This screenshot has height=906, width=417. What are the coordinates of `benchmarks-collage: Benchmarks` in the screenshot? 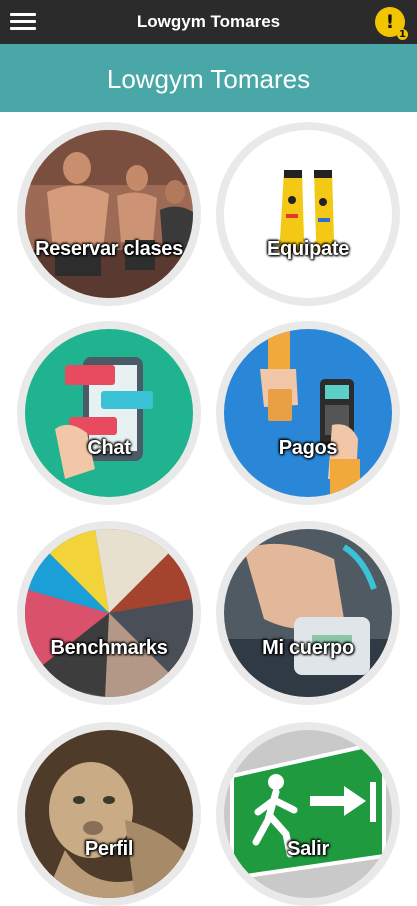 It's located at (109, 613).